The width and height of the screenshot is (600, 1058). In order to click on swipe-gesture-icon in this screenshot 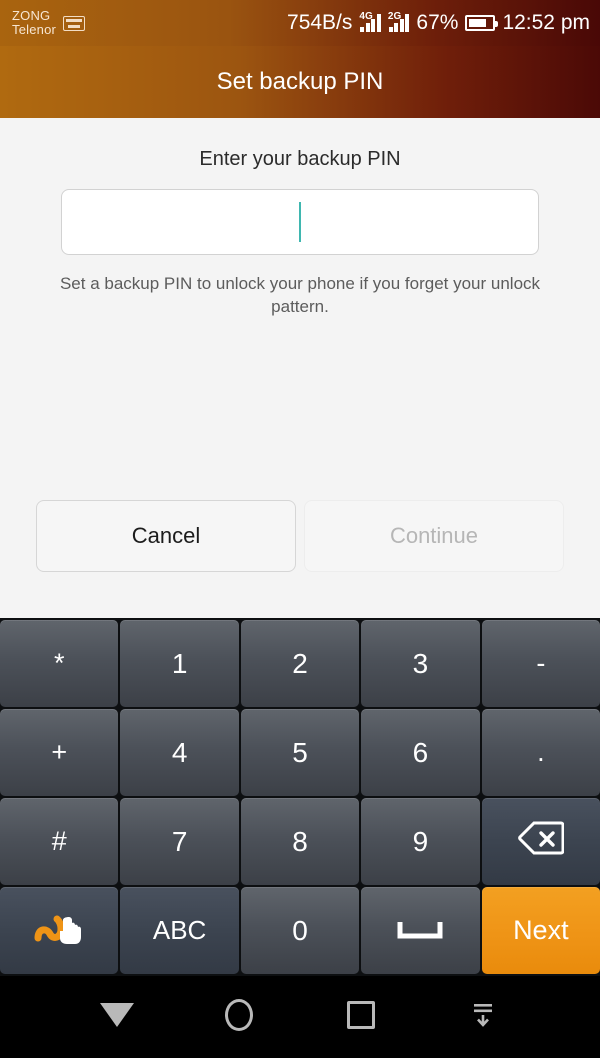, I will do `click(59, 930)`.